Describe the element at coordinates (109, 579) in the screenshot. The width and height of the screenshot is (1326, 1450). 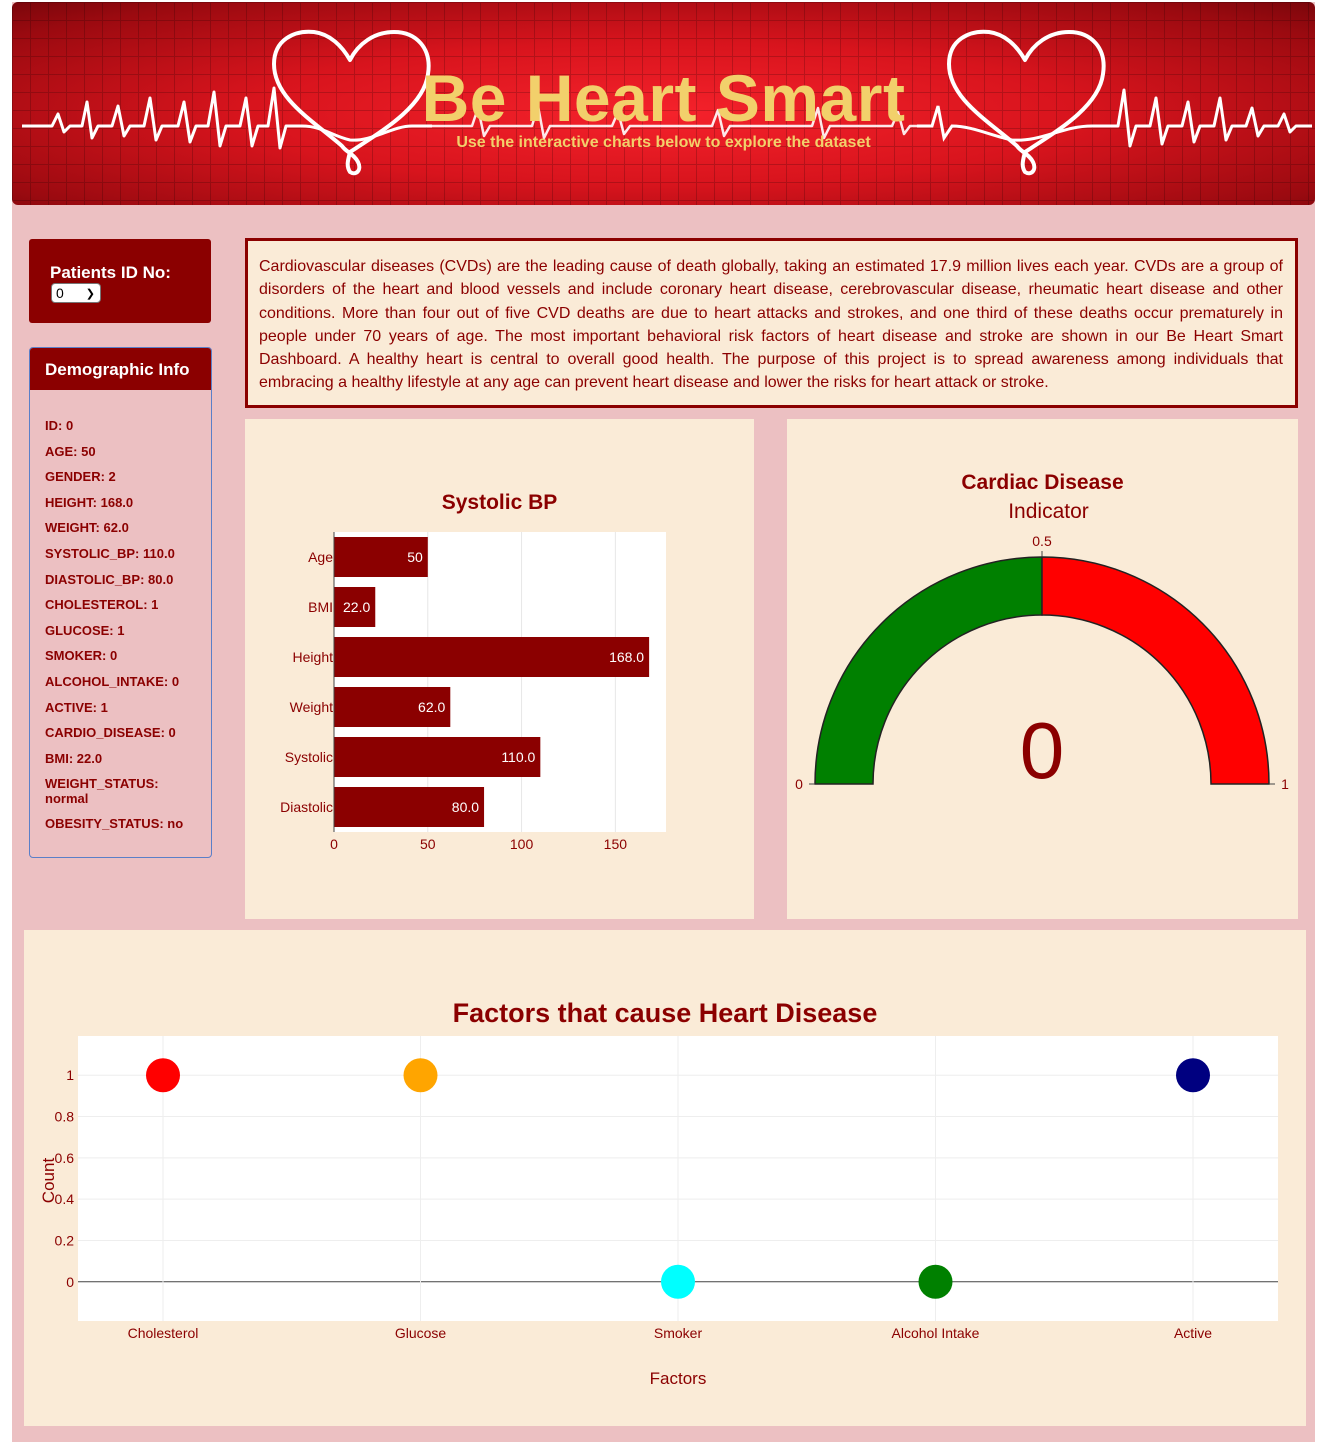
I see `demo-item-diastolic-bp: DIASTOLIC_BP: 80.0` at that location.